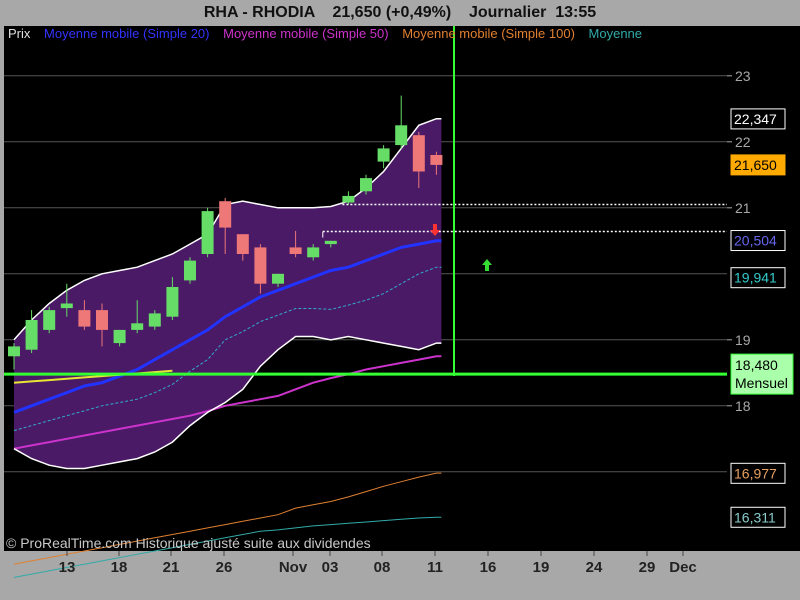  Describe the element at coordinates (435, 567) in the screenshot. I see `x-tick-label: 11` at that location.